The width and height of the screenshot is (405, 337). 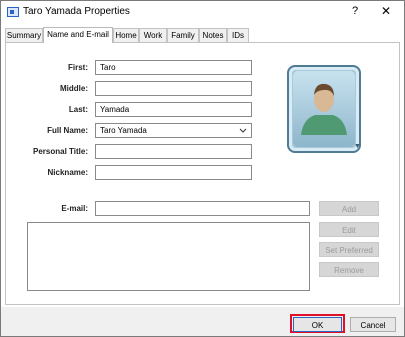 I want to click on chevron-down-icon, so click(x=243, y=132).